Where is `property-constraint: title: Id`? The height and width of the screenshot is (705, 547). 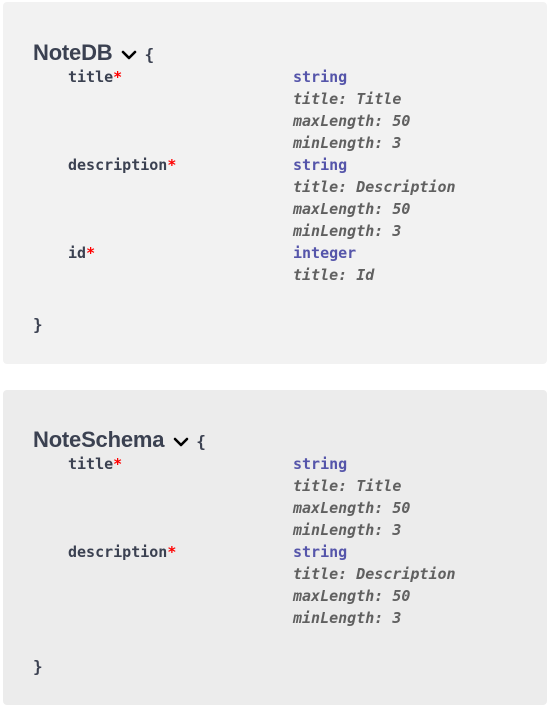 property-constraint: title: Id is located at coordinates (334, 275).